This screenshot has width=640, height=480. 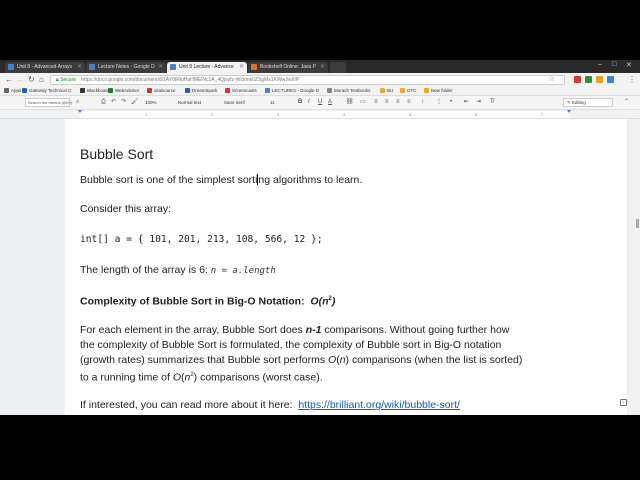 I want to click on doc-paragraph-consider: Consider this array:, so click(x=126, y=209).